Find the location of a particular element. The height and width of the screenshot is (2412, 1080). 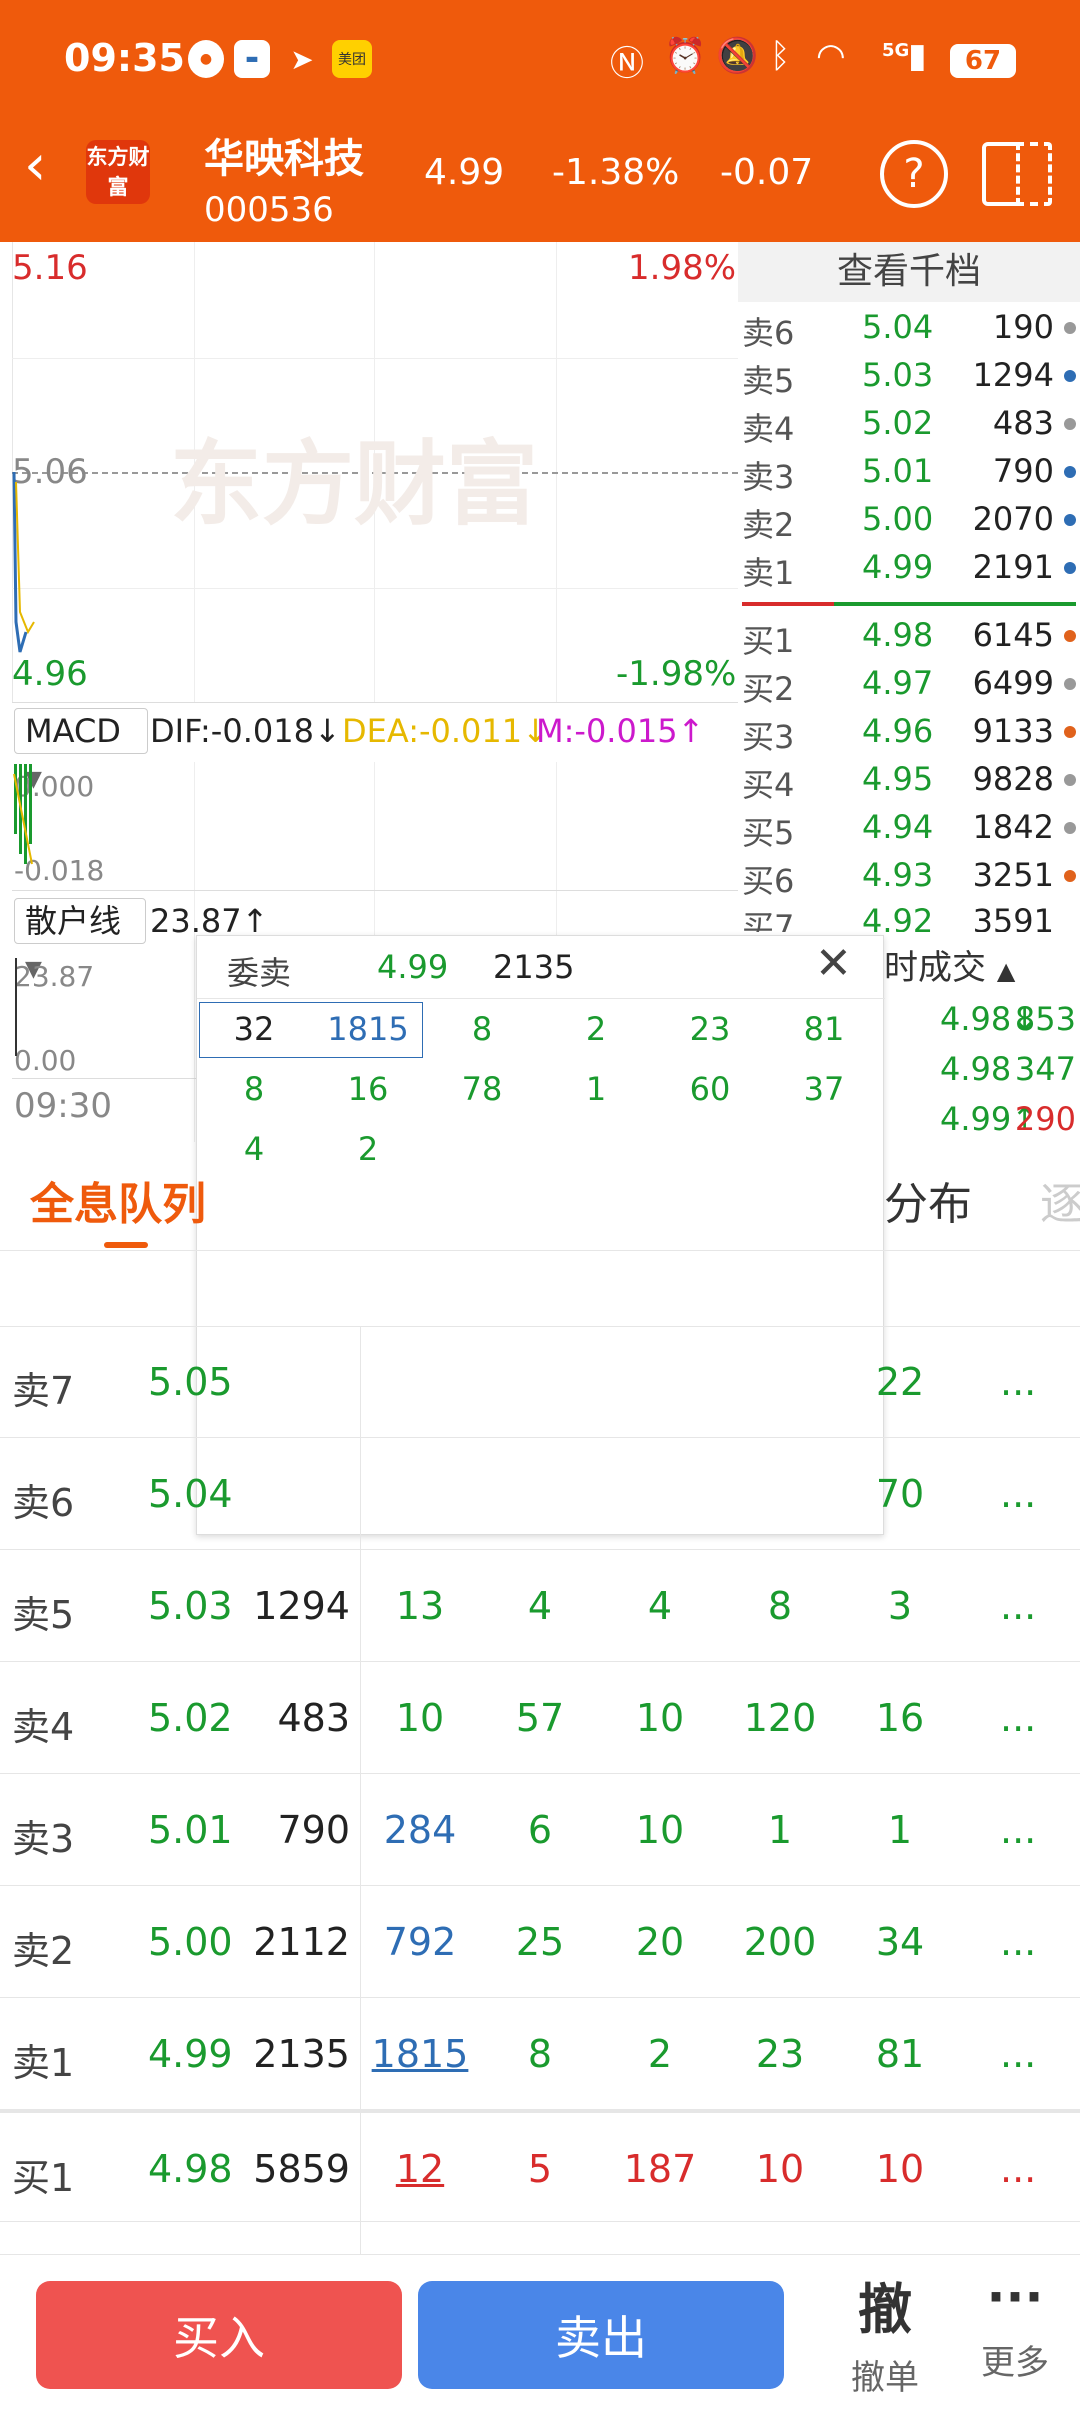

popup-cell: 32 is located at coordinates (254, 1029).